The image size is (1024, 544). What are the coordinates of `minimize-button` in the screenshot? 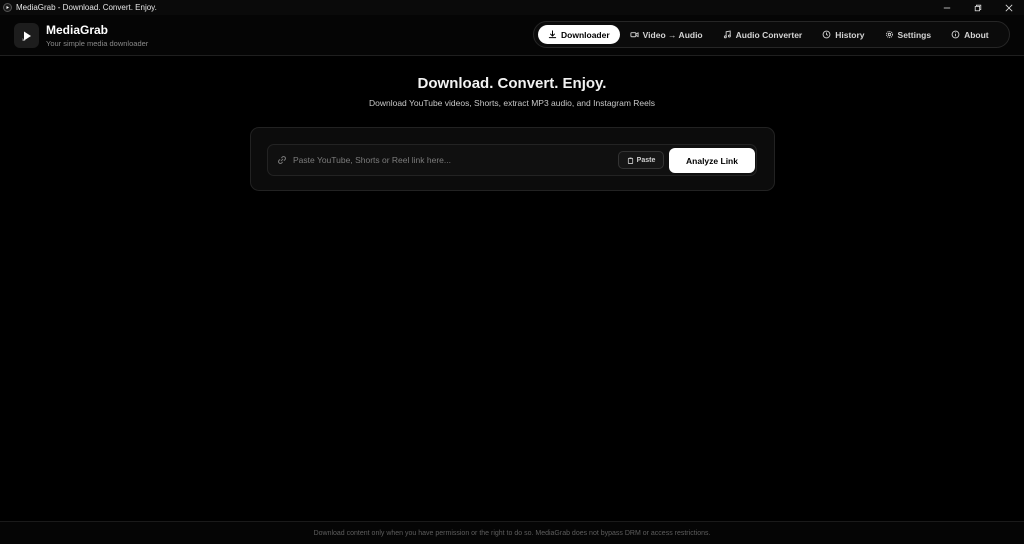 It's located at (946, 7).